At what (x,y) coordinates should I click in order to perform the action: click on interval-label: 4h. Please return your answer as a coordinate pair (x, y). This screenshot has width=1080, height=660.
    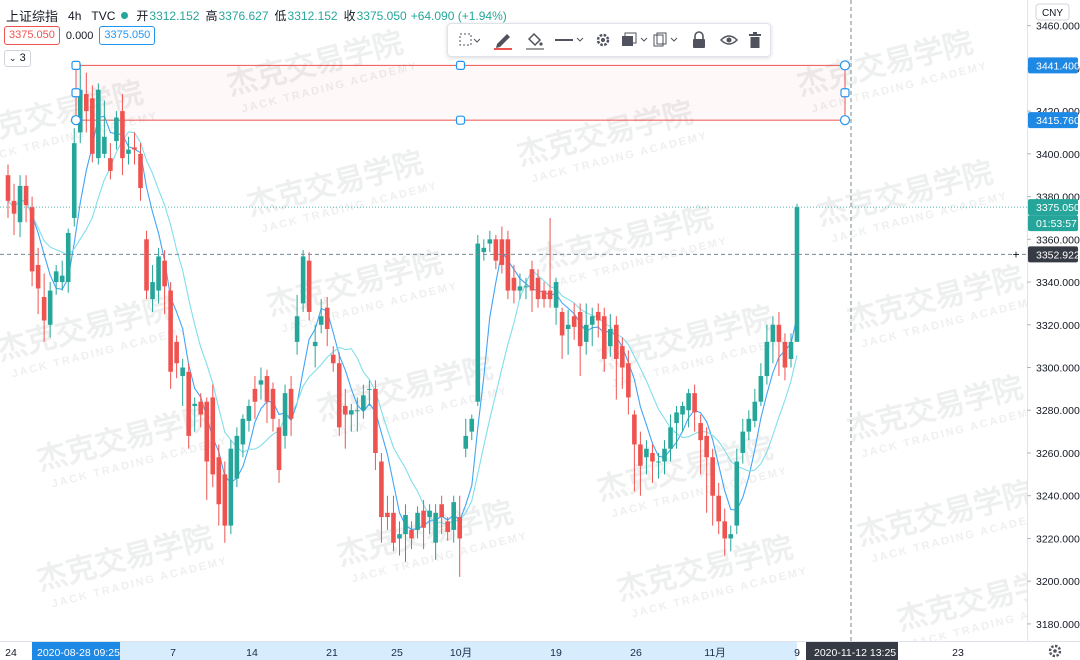
    Looking at the image, I should click on (74, 16).